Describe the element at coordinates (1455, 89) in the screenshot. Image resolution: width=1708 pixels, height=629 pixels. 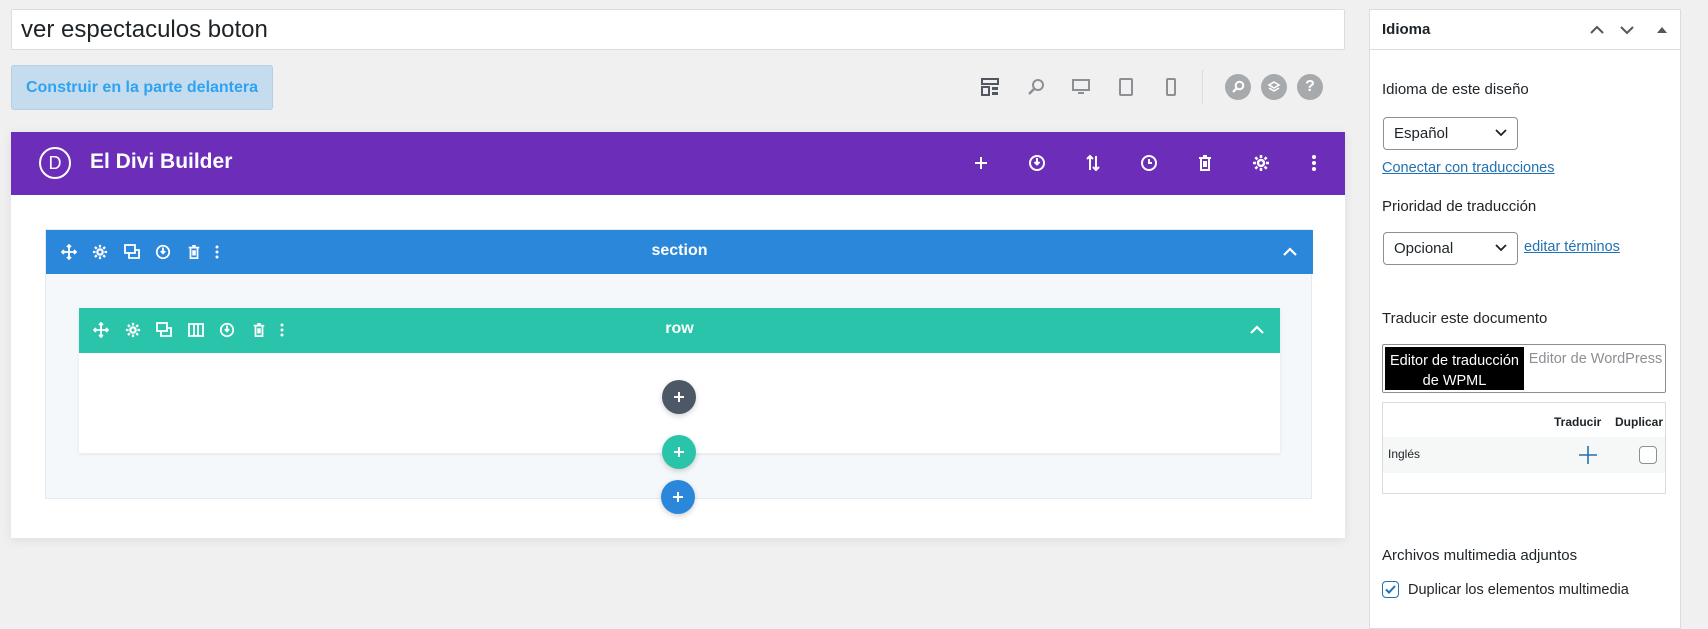
I see `language-label: Idioma de este diseño` at that location.